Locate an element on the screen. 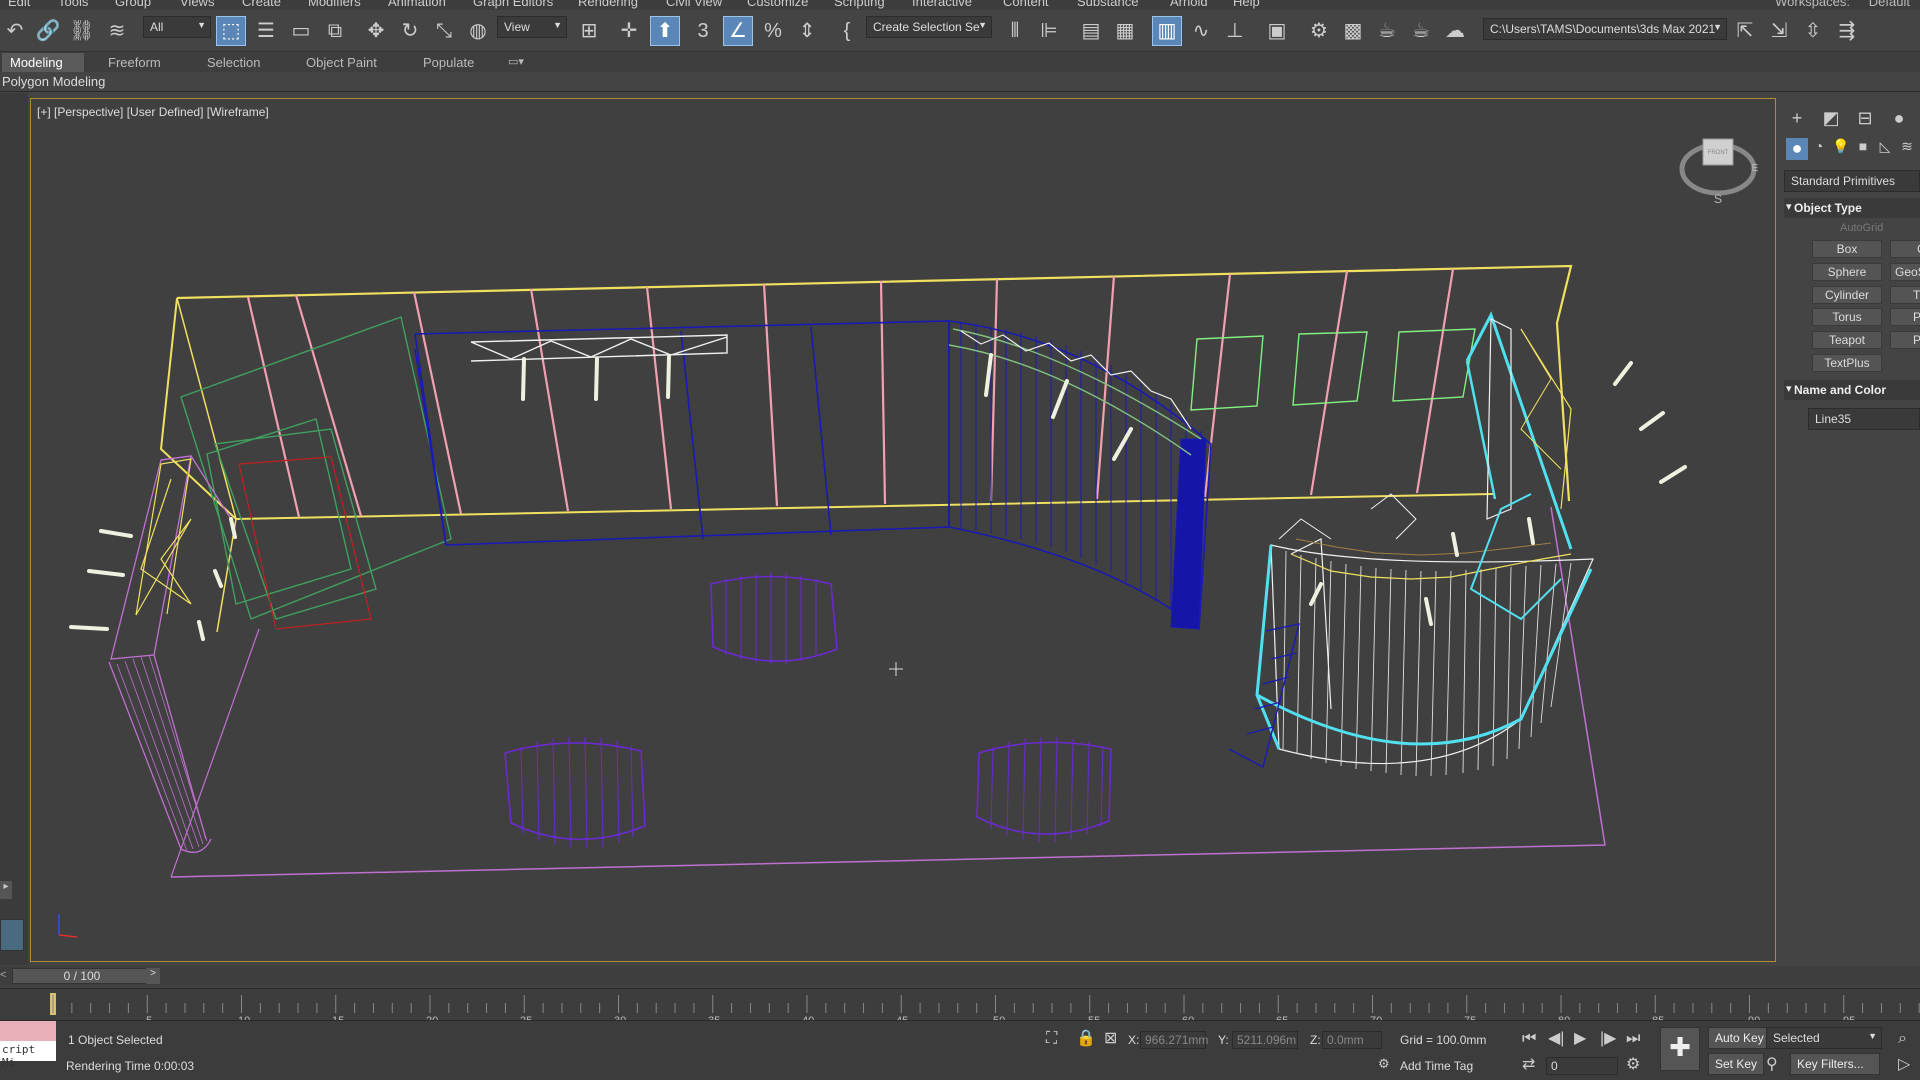 The width and height of the screenshot is (1920, 1080). autogrid-checkbox: AutoGrid is located at coordinates (1861, 228).